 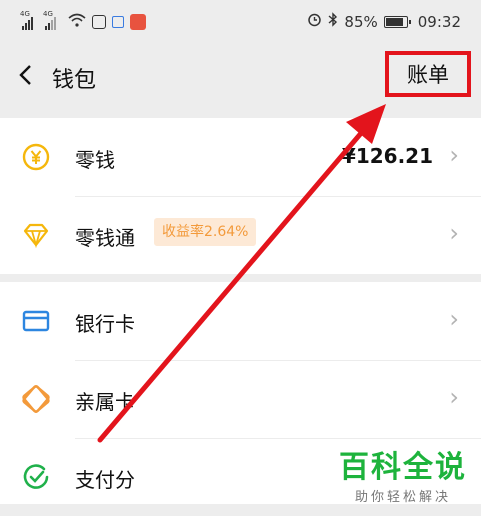 What do you see at coordinates (314, 21) in the screenshot?
I see `alarm-icon` at bounding box center [314, 21].